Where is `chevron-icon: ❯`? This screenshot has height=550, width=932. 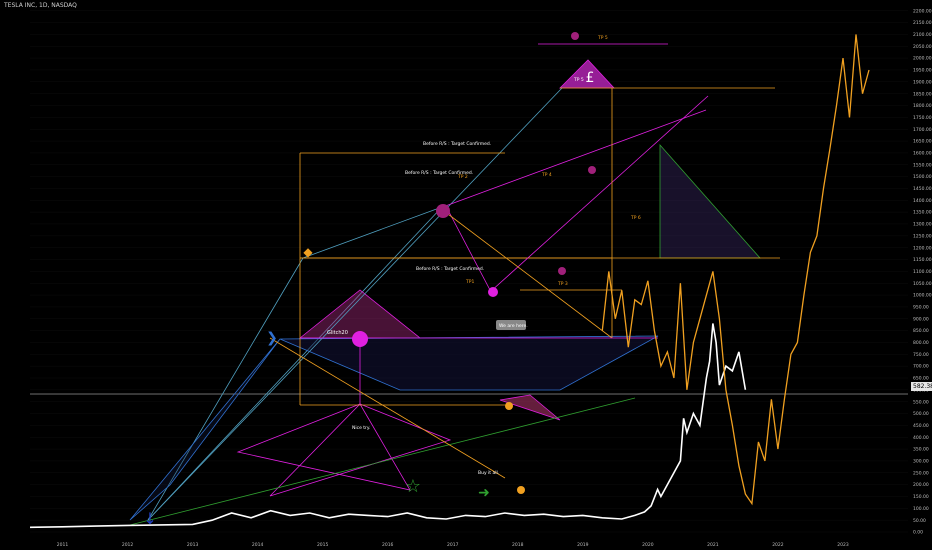 chevron-icon: ❯ is located at coordinates (272, 338).